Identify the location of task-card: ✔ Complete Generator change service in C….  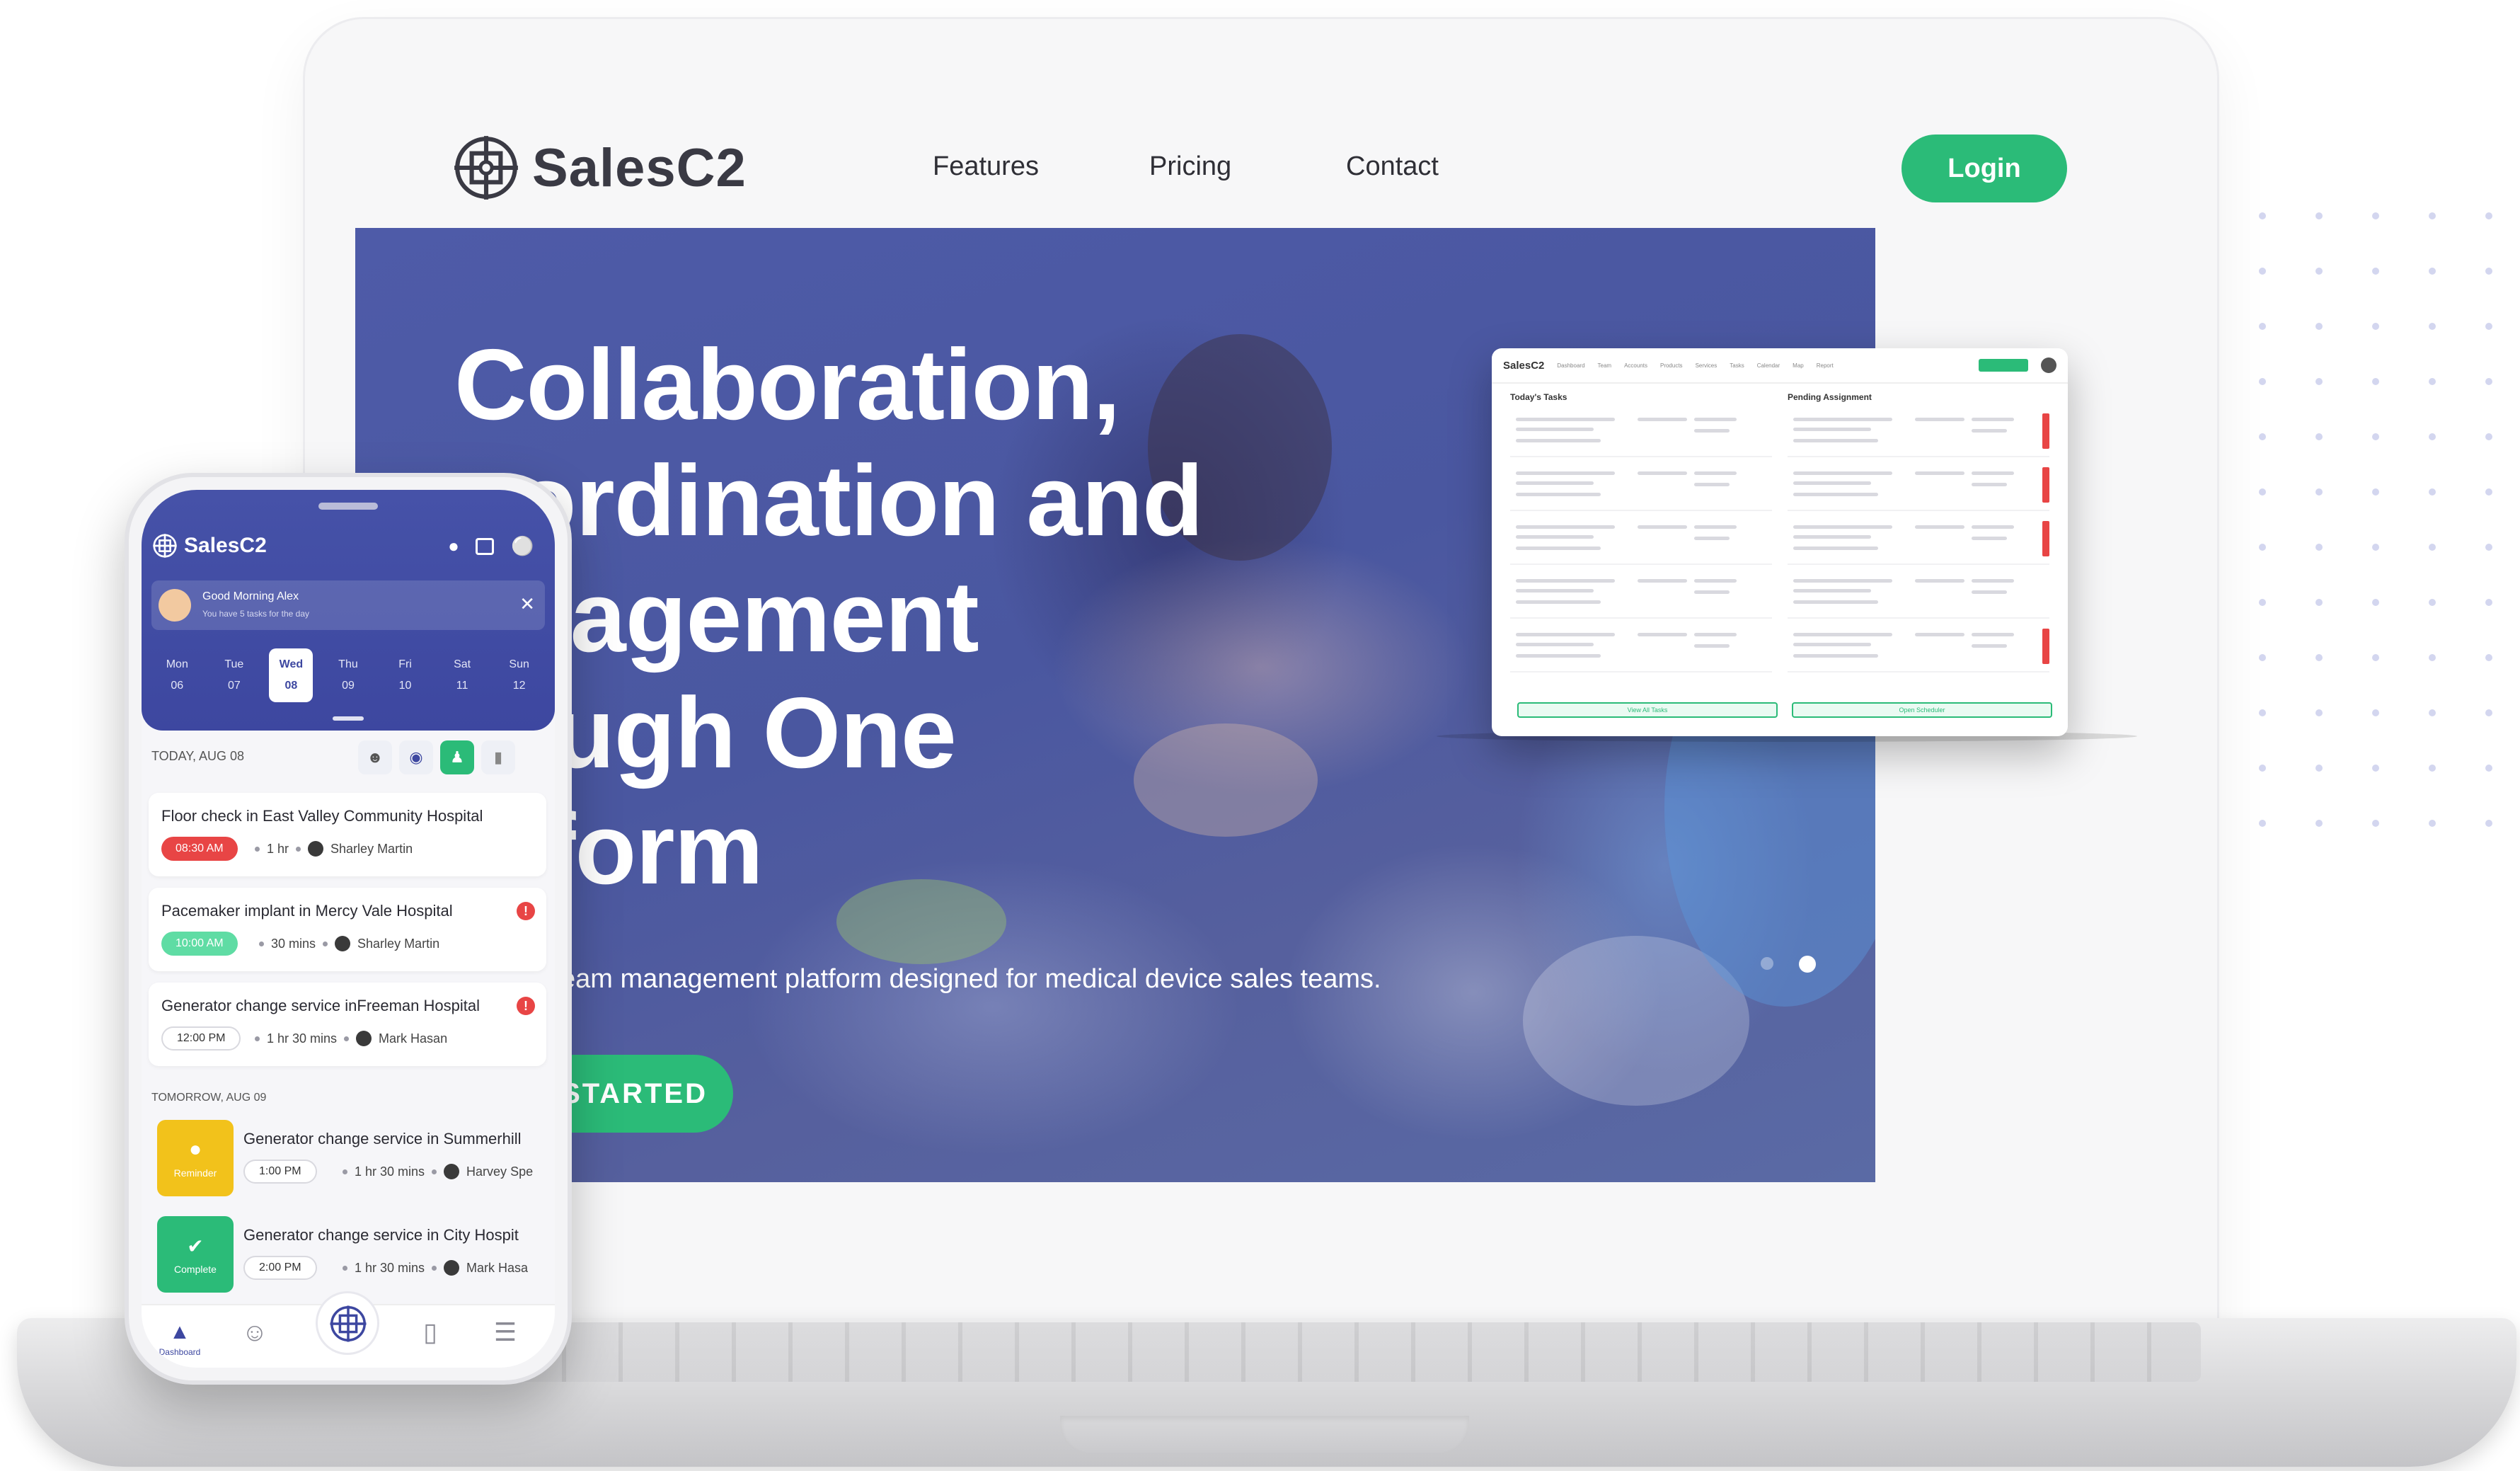
(347, 1255).